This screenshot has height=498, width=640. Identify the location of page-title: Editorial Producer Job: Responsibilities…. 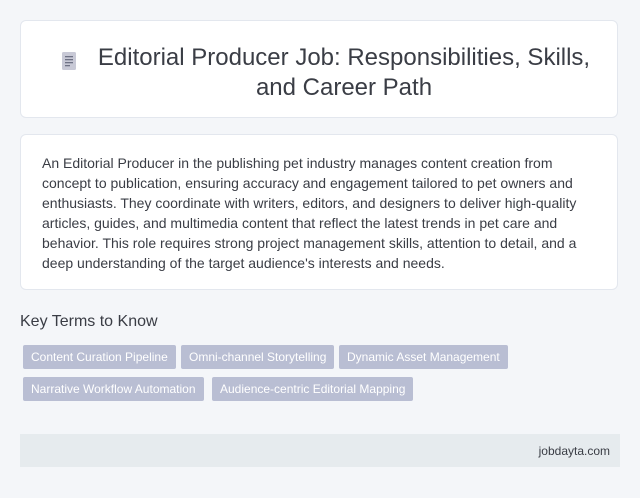
(344, 72).